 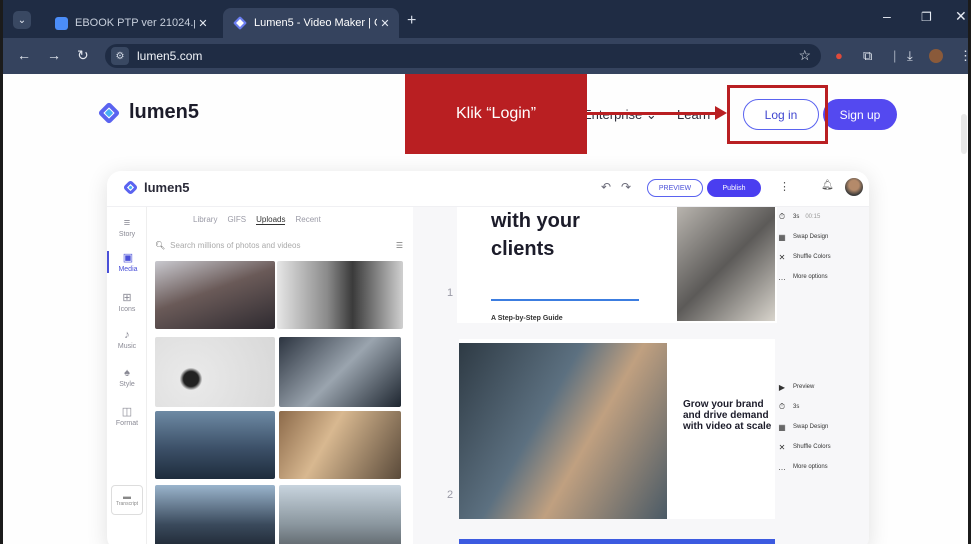 What do you see at coordinates (963, 56) in the screenshot?
I see `browser-menu-icon: ⋮` at bounding box center [963, 56].